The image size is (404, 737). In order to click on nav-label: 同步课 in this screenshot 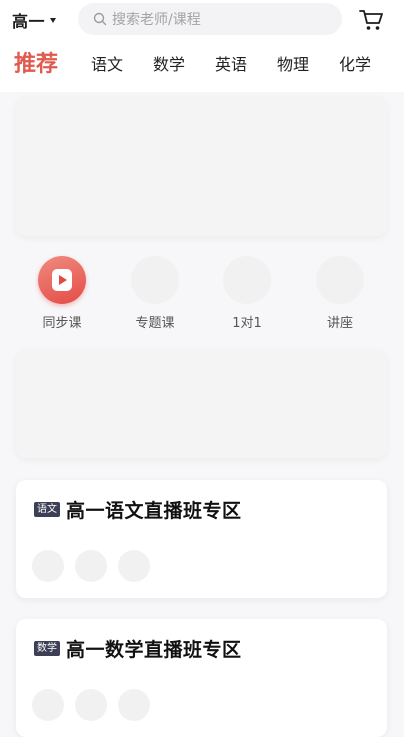, I will do `click(62, 323)`.